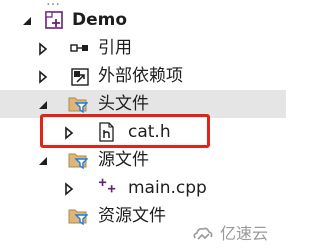 The image size is (320, 251). I want to click on project-icon, so click(54, 20).